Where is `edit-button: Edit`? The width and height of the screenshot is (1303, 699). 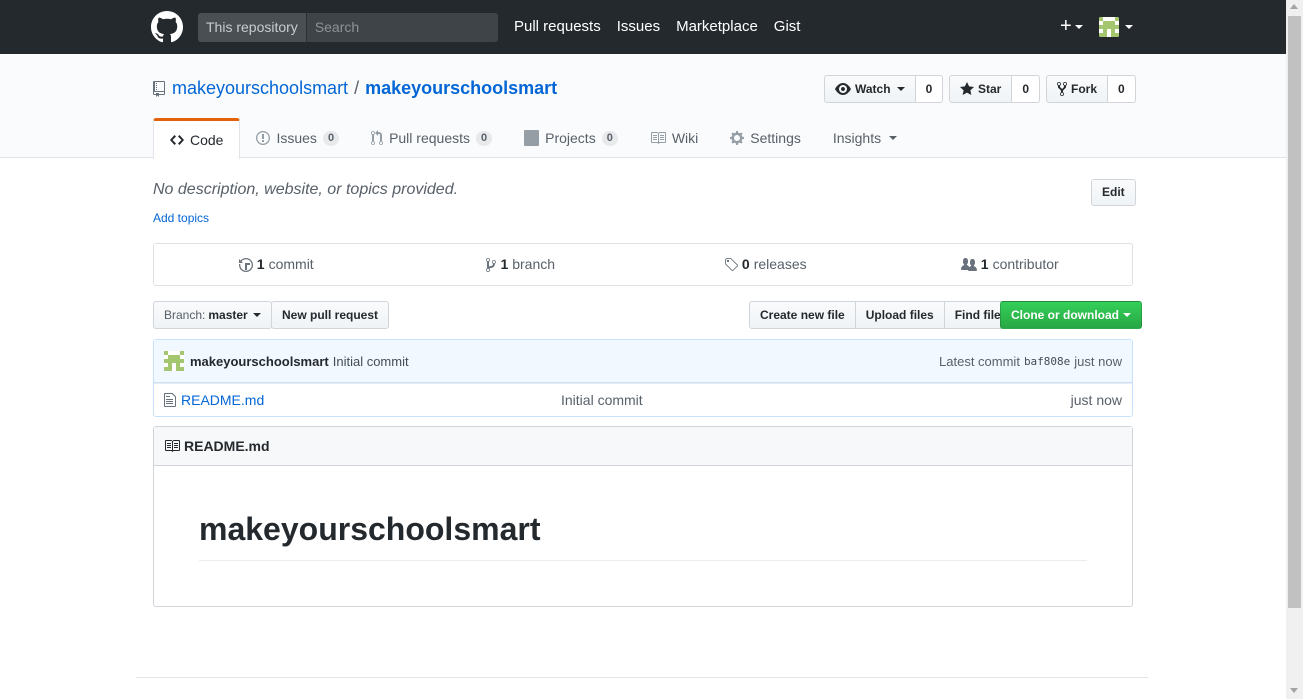 edit-button: Edit is located at coordinates (1113, 192).